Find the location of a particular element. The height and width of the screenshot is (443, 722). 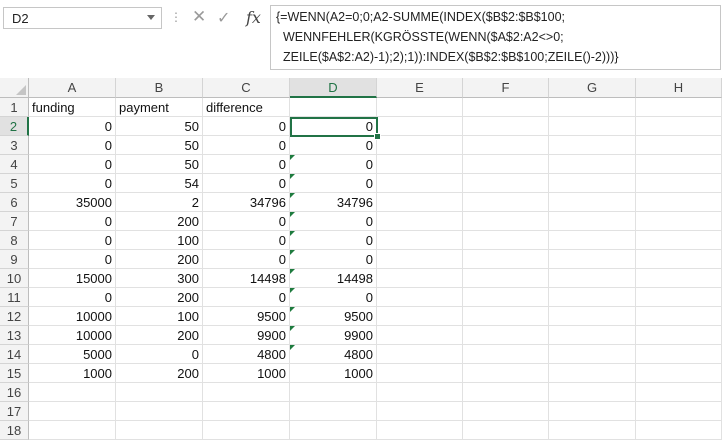

cell-c4: 0 is located at coordinates (246, 164).